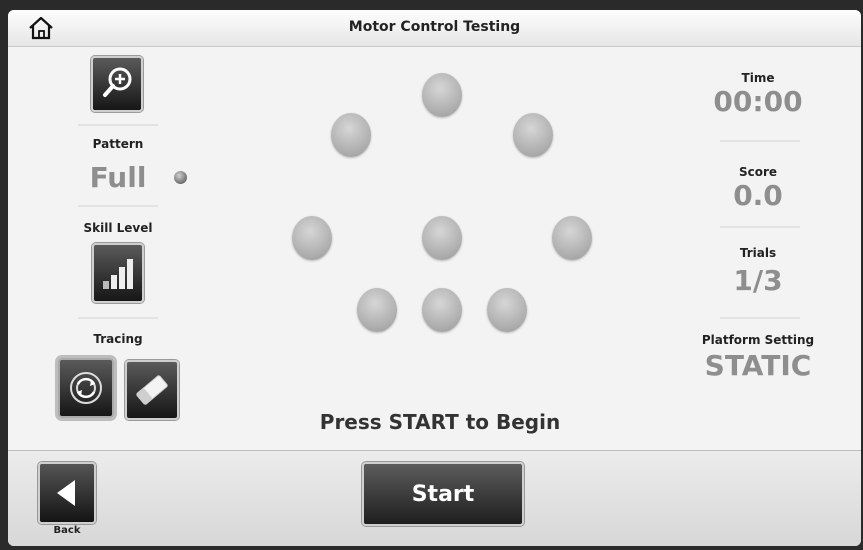 The image size is (863, 550). Describe the element at coordinates (440, 422) in the screenshot. I see `start-prompt: Press START to Begin` at that location.